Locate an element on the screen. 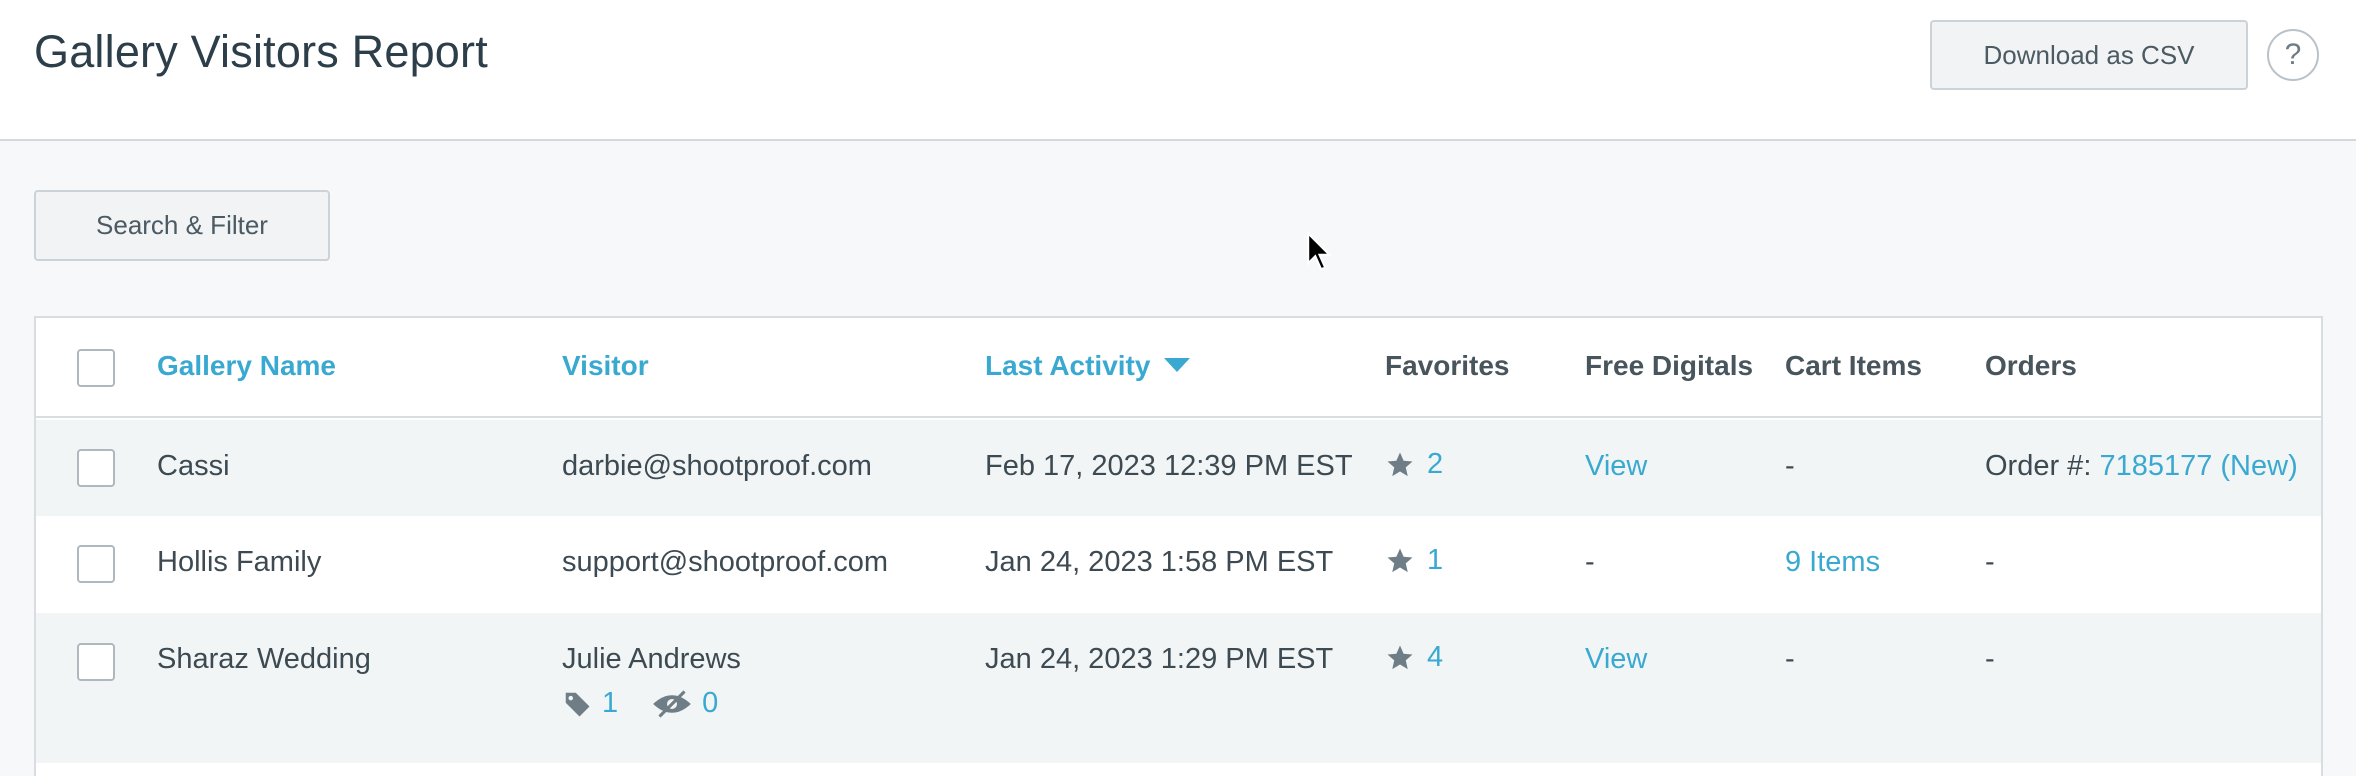  tag-icon is located at coordinates (577, 704).